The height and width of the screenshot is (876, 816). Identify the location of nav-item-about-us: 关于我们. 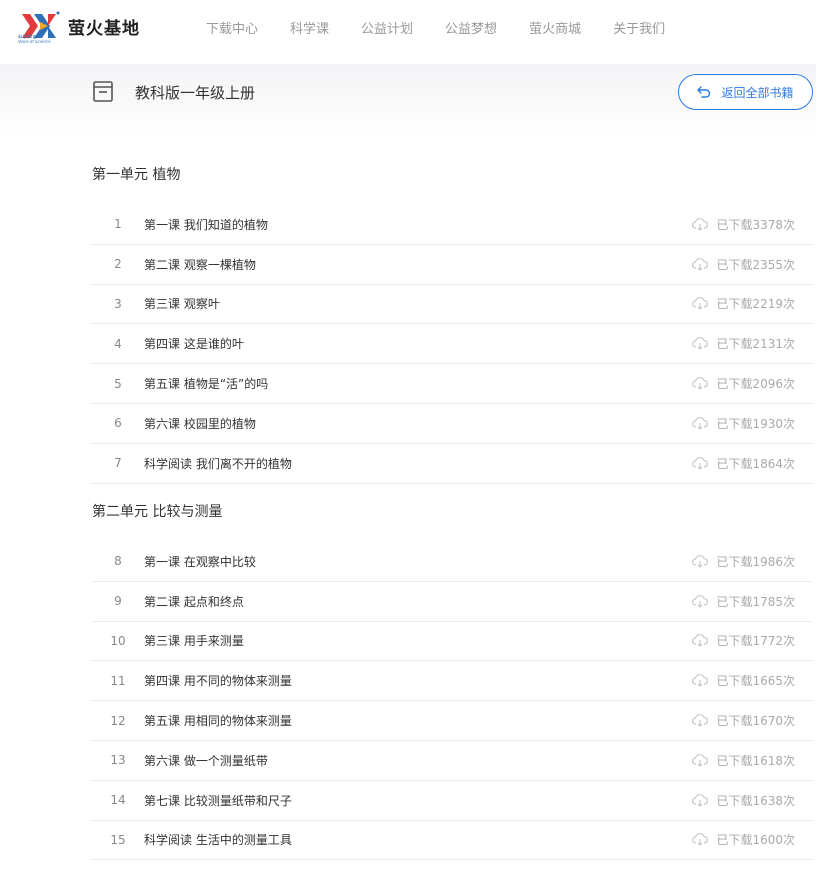
(639, 27).